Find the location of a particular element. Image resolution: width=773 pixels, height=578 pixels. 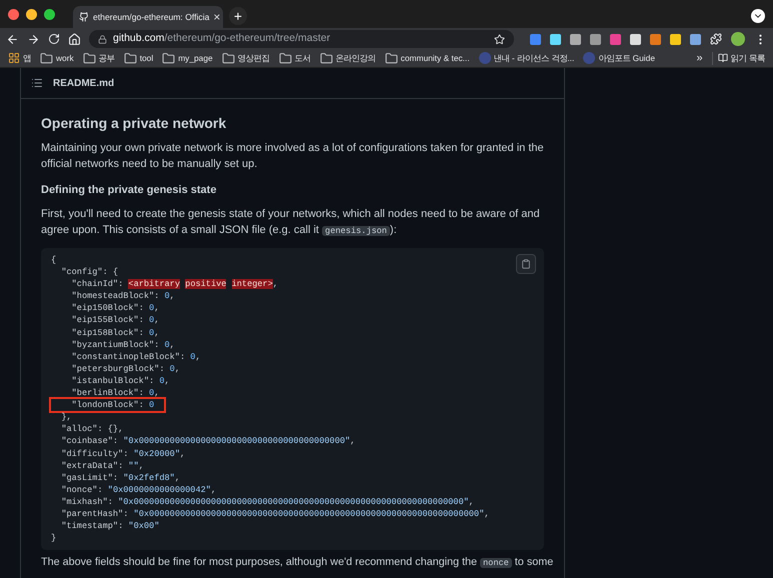

code-line: }, is located at coordinates (66, 417).